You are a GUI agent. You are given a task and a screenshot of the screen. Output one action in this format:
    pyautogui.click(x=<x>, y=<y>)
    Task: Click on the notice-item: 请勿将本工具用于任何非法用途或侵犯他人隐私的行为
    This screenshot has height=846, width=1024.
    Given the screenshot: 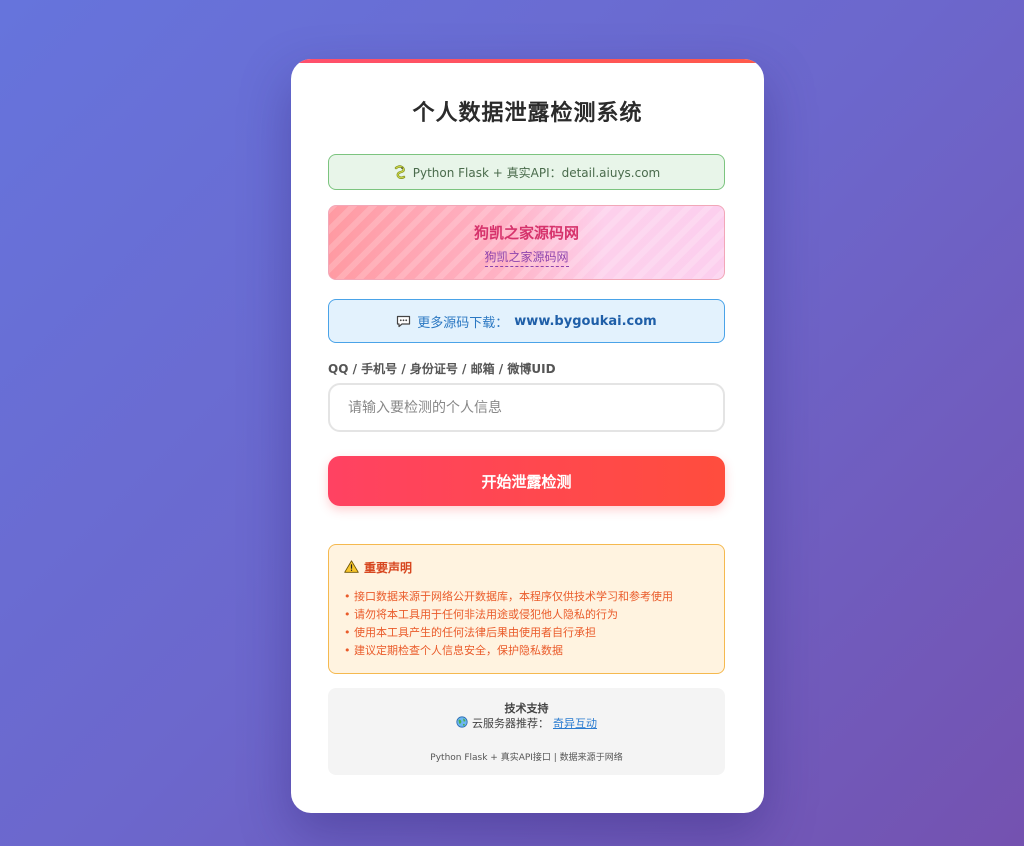 What is the action you would take?
    pyautogui.click(x=526, y=615)
    